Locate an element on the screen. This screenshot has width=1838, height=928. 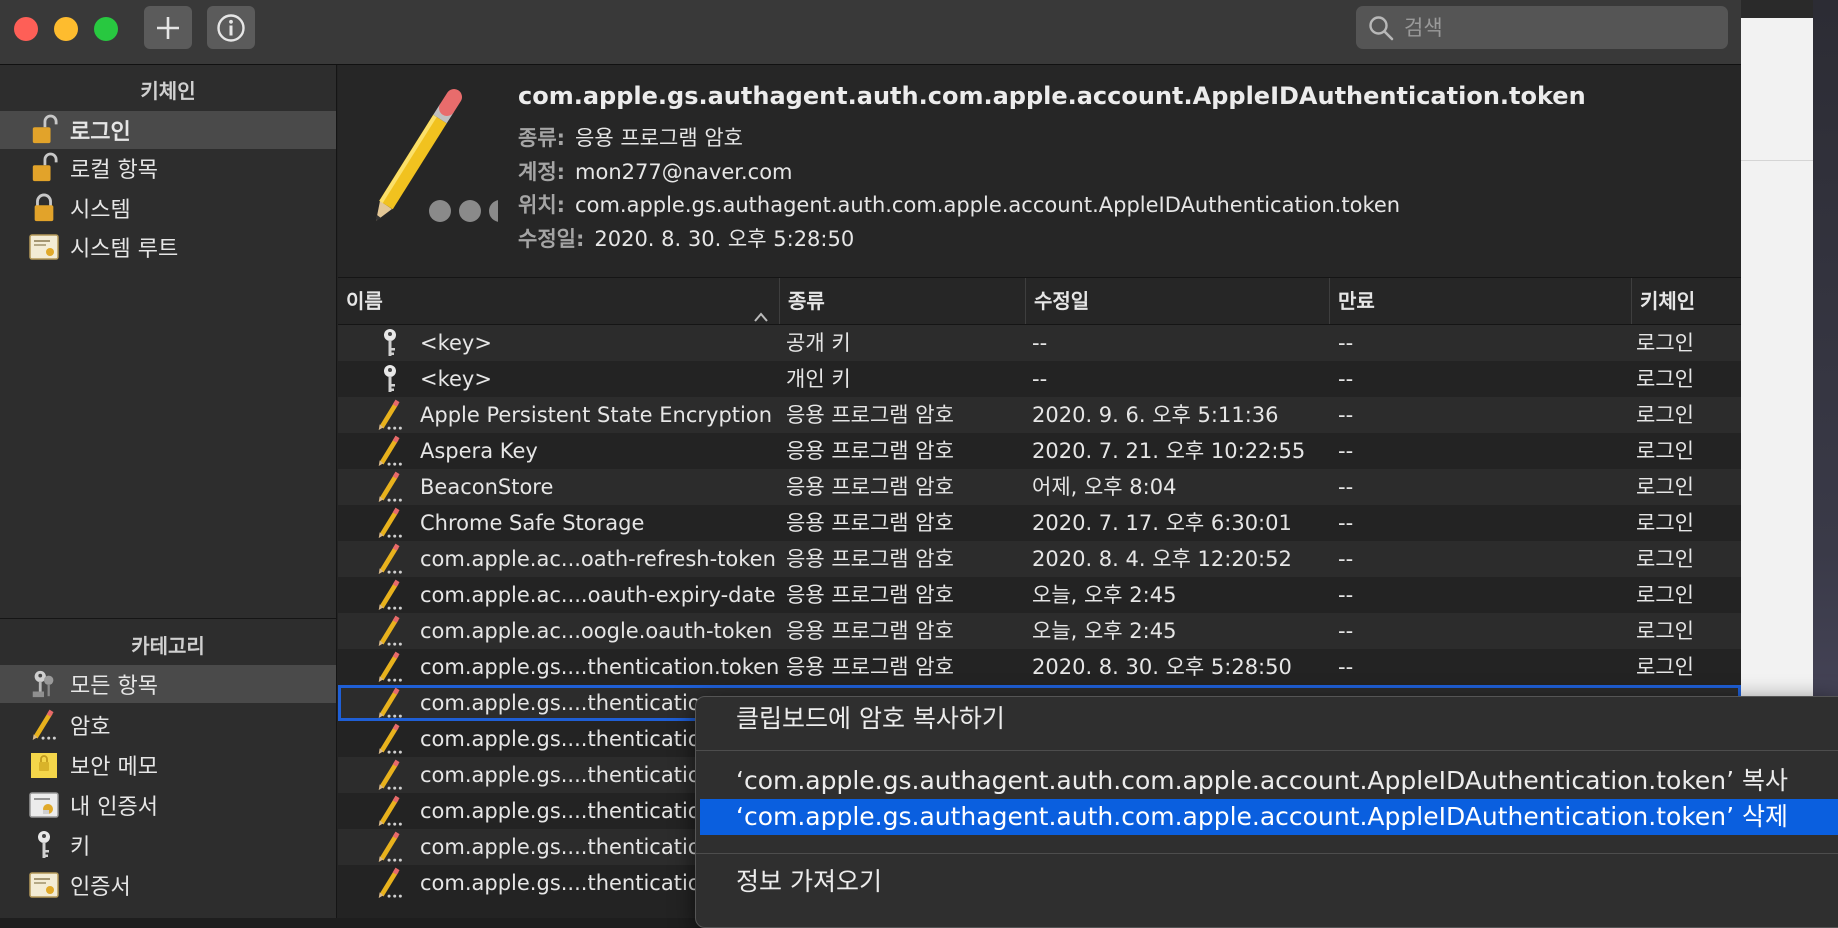
sidebar-item-system: 시스템 is located at coordinates (168, 208).